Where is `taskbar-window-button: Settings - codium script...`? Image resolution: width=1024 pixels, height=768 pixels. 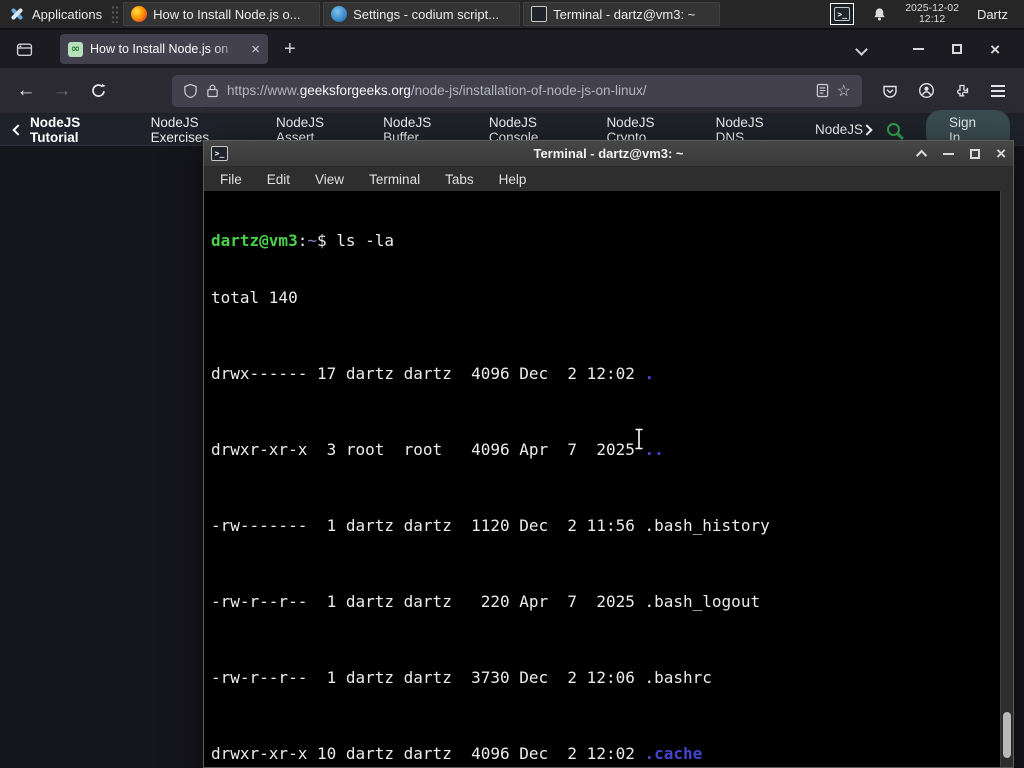 taskbar-window-button: Settings - codium script... is located at coordinates (422, 14).